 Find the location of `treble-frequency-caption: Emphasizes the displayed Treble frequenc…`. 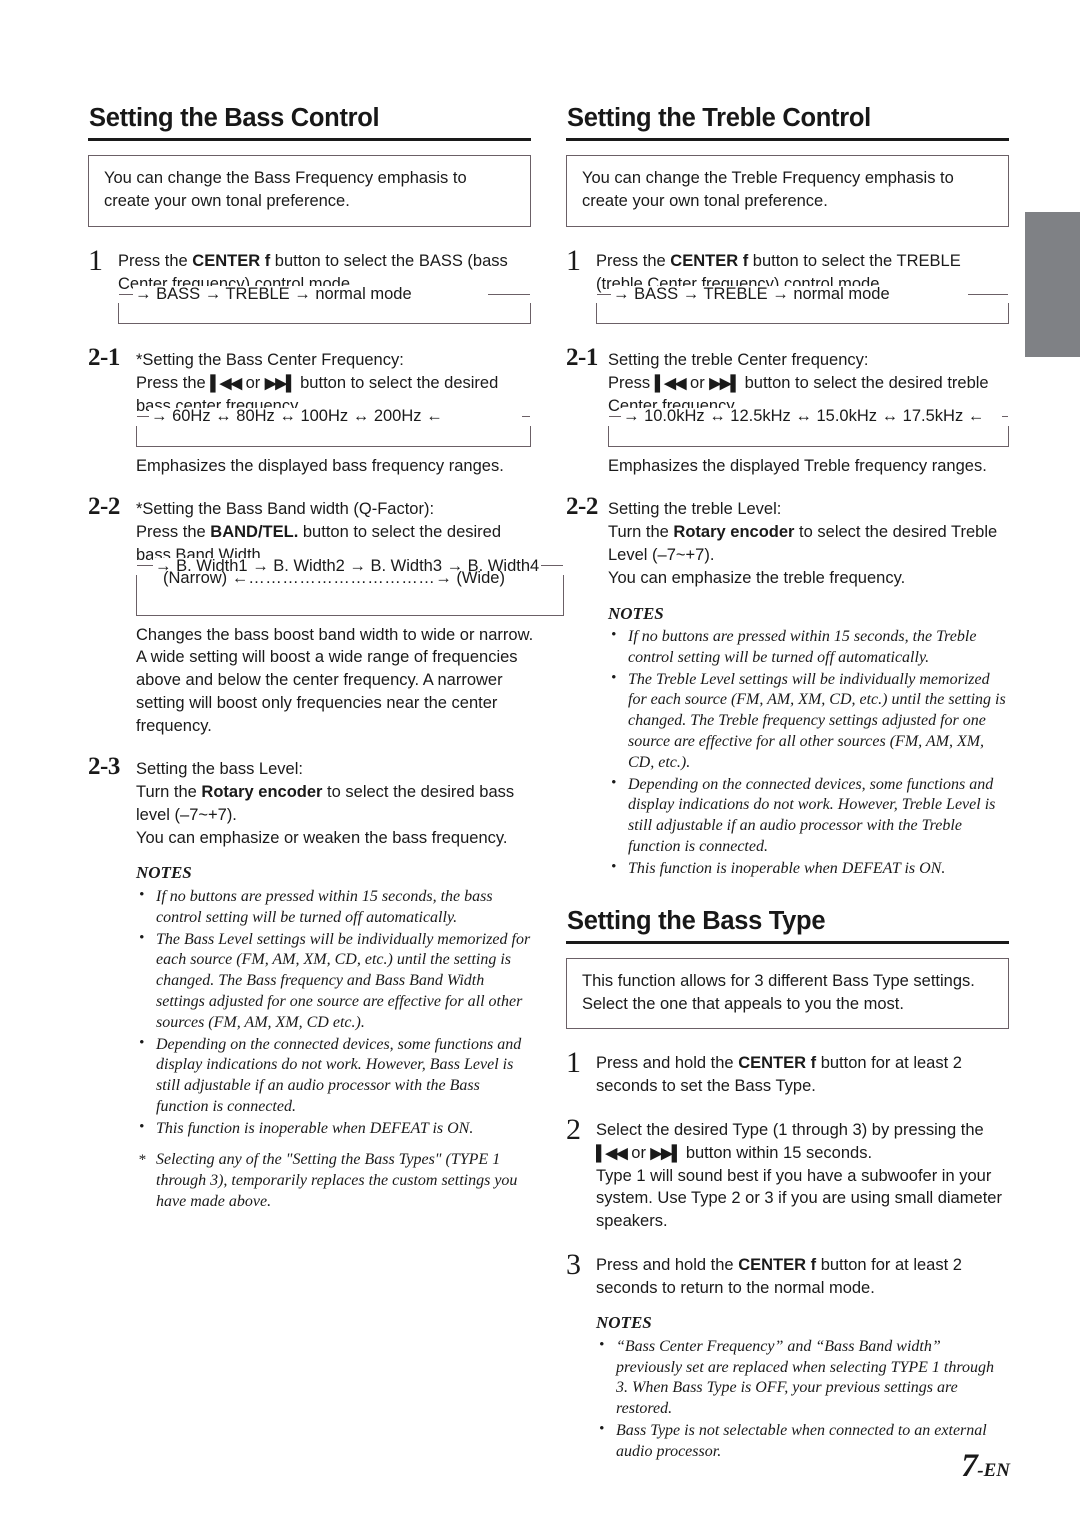

treble-frequency-caption: Emphasizes the displayed Treble frequenc… is located at coordinates (797, 465).